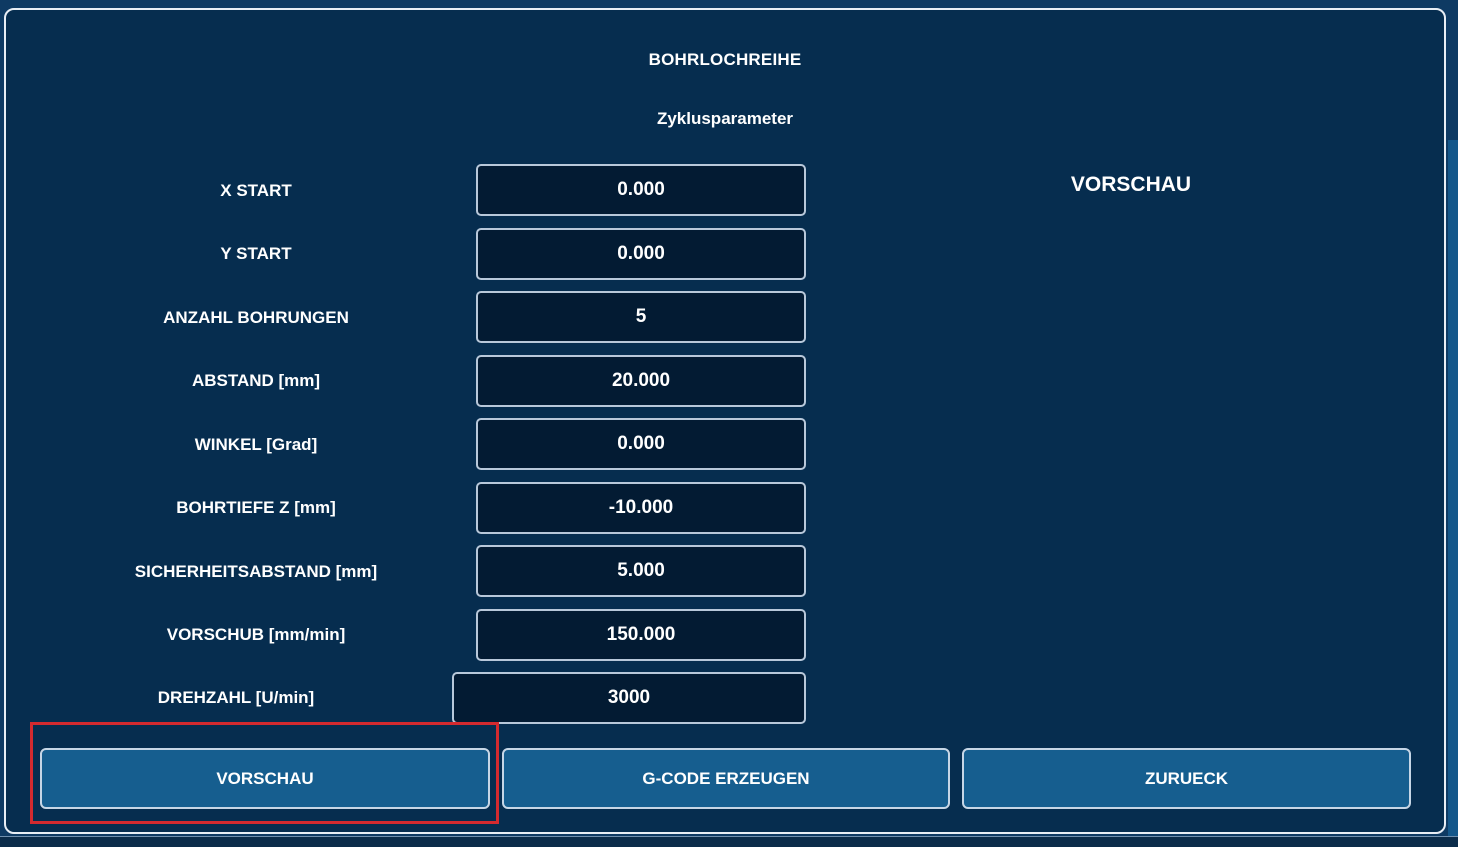  I want to click on y-start-label: Y START, so click(256, 253).